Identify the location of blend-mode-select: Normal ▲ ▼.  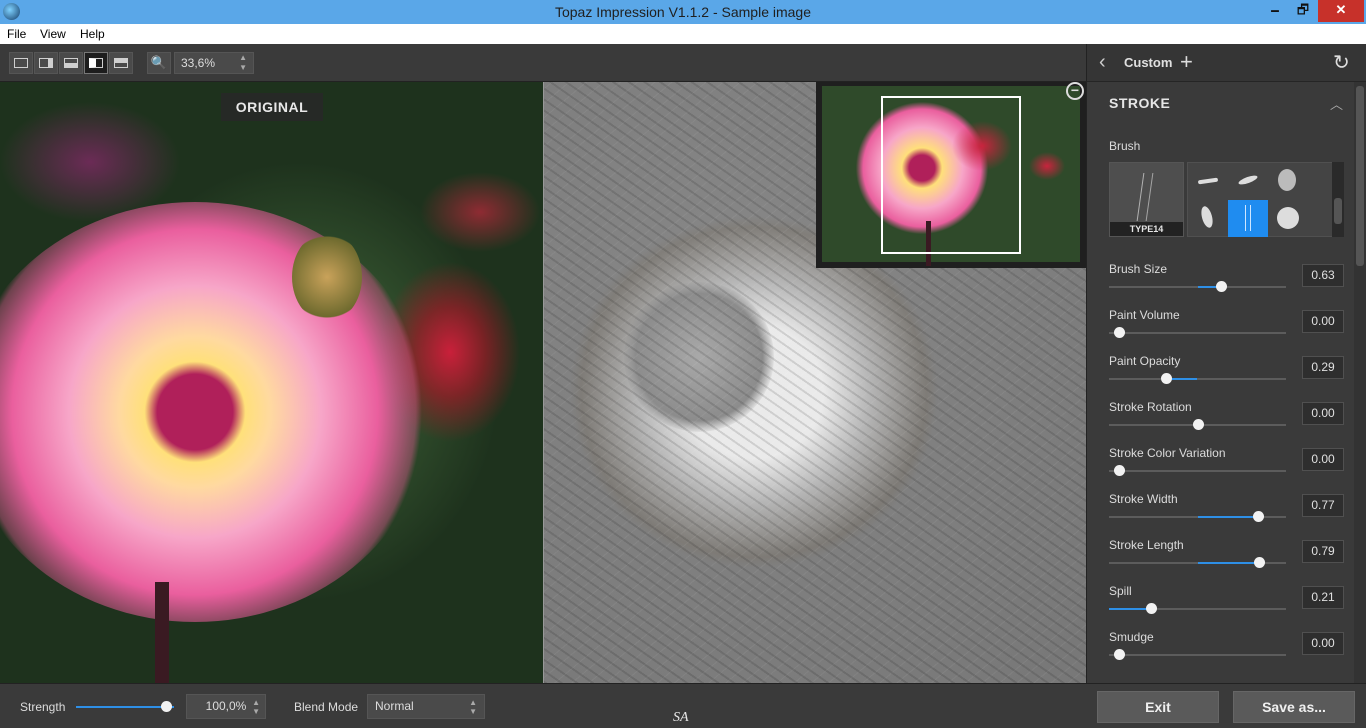
(426, 706).